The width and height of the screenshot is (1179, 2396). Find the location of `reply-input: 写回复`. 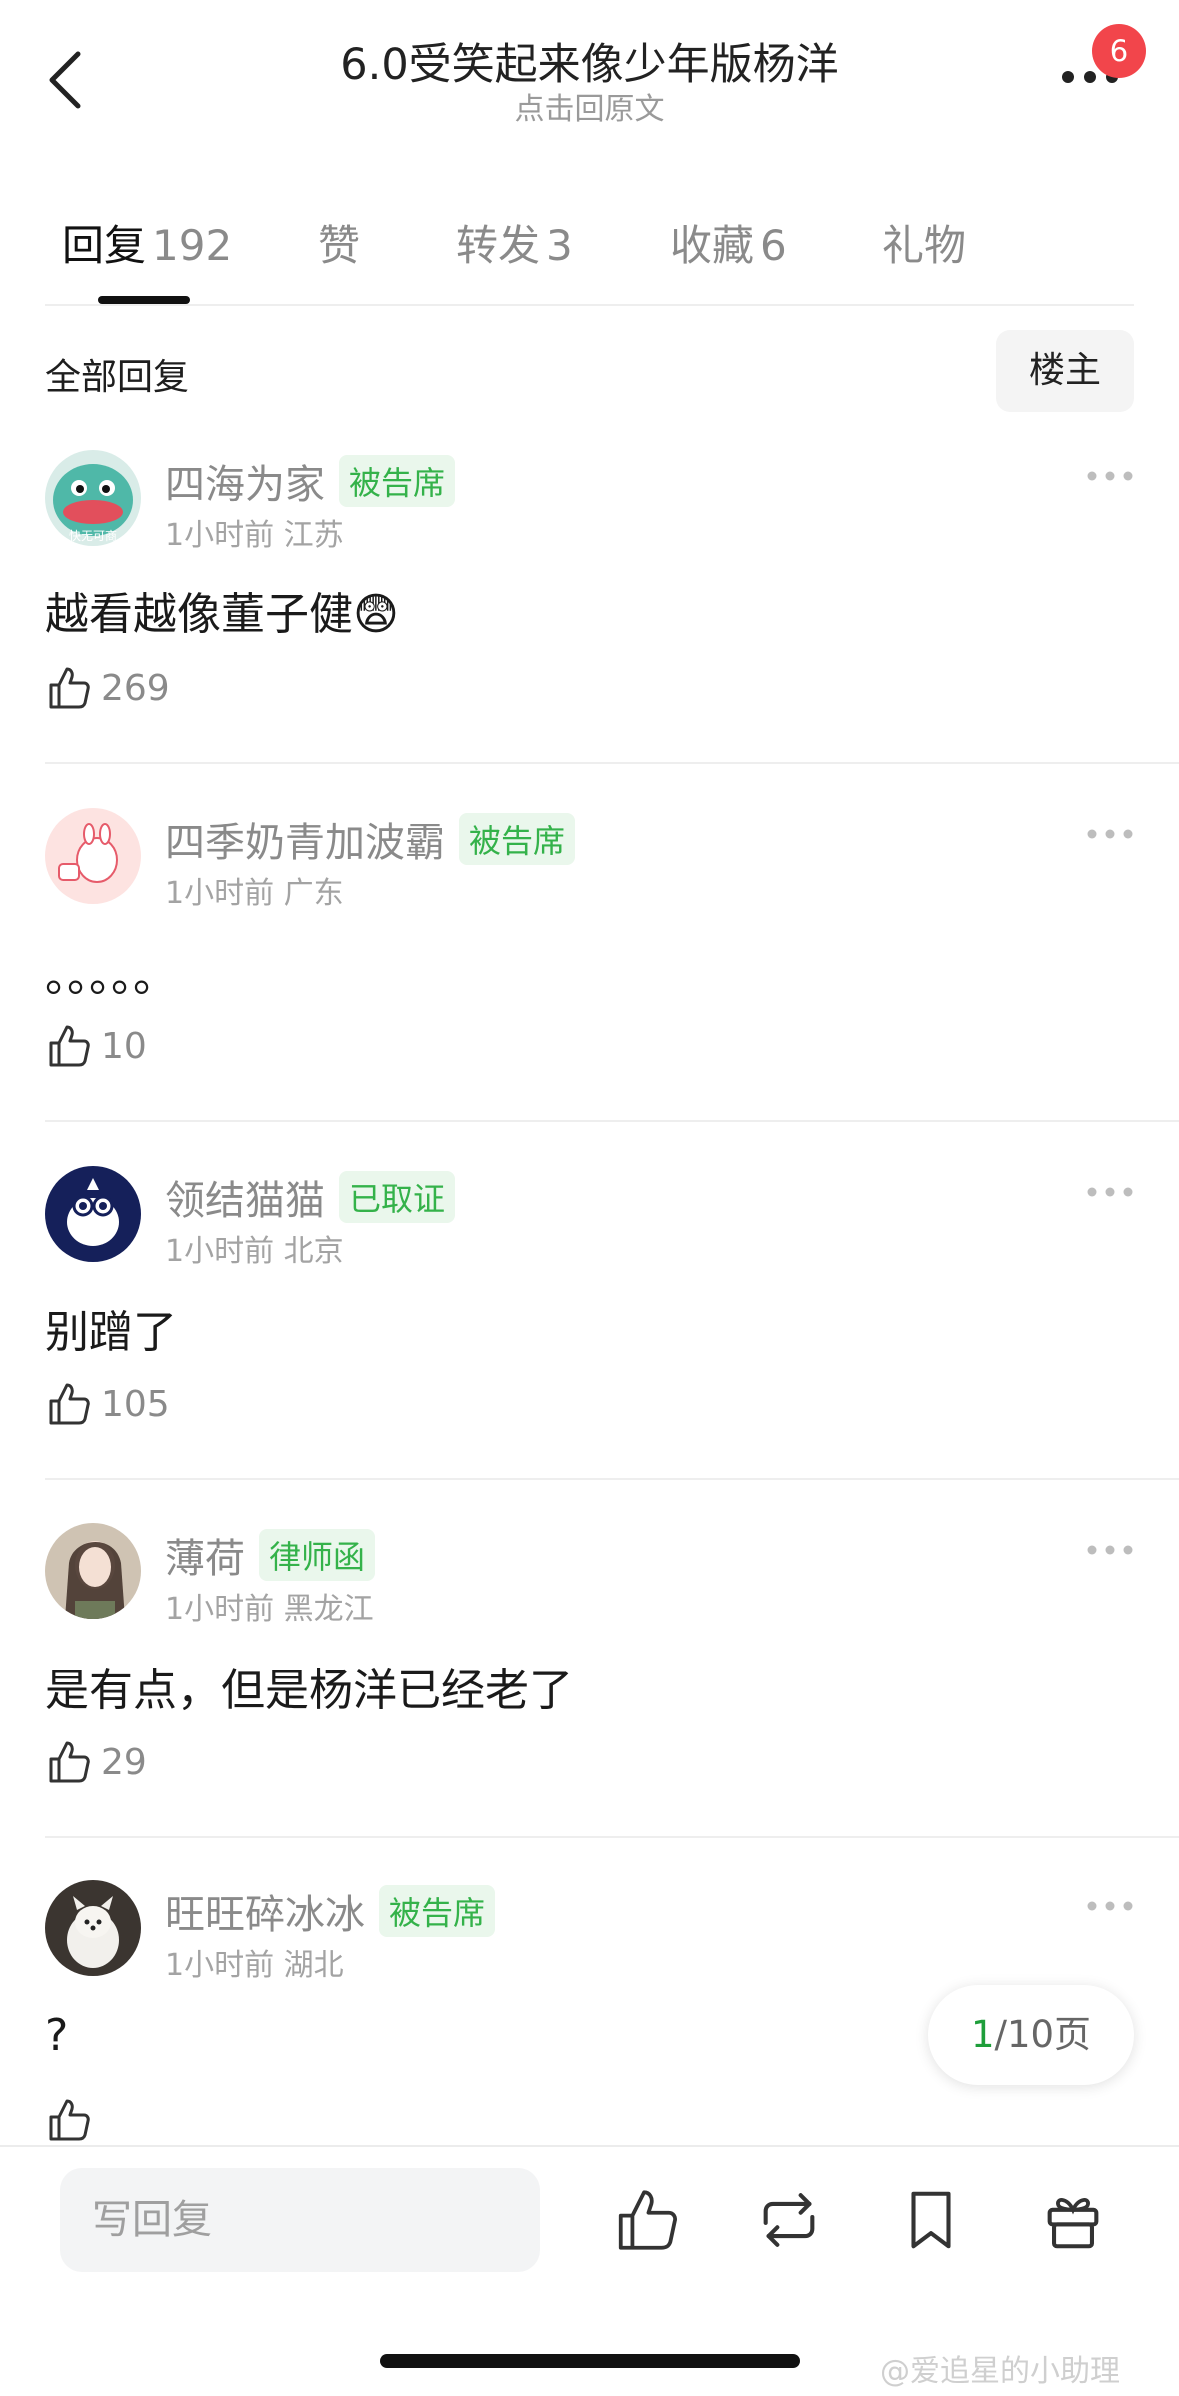

reply-input: 写回复 is located at coordinates (300, 2220).